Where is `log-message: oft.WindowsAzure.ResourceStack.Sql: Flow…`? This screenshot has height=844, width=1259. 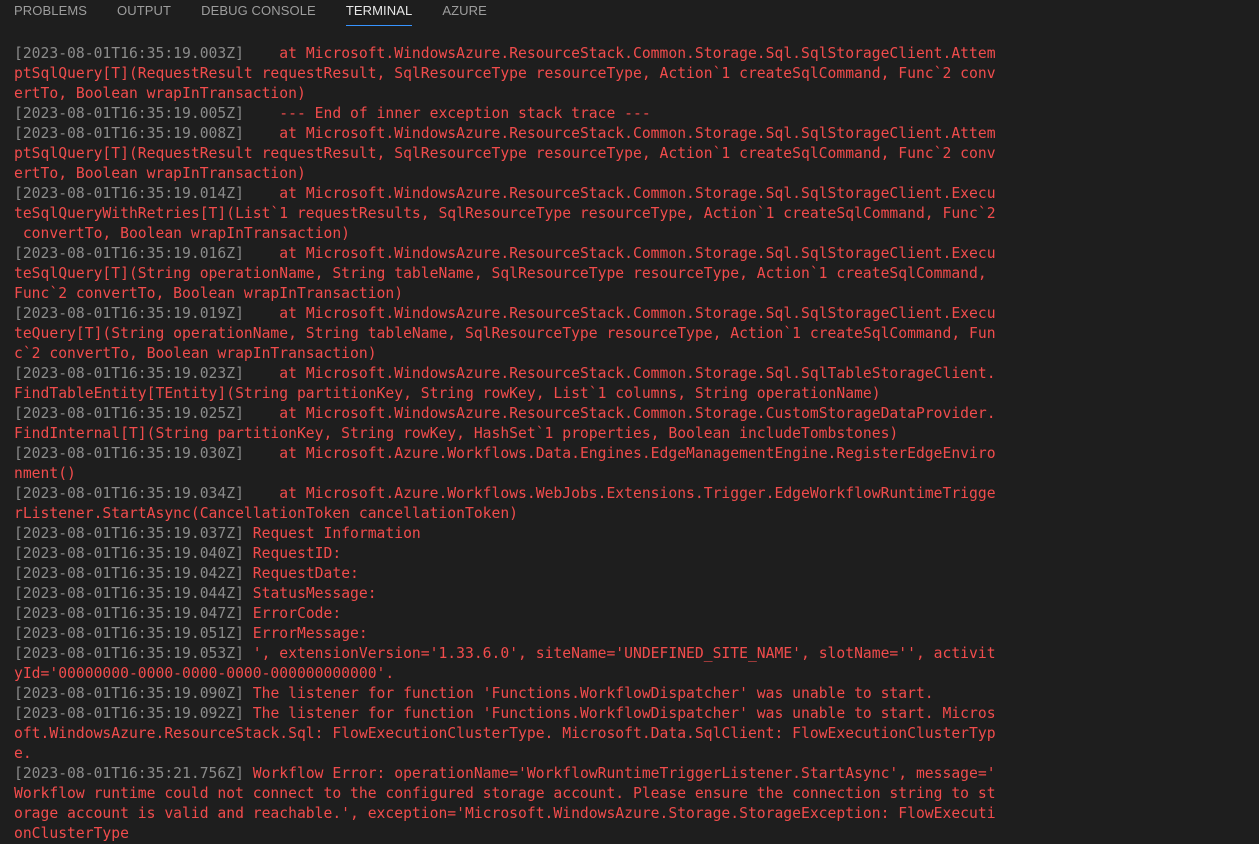 log-message: oft.WindowsAzure.ResourceStack.Sql: Flow… is located at coordinates (505, 733).